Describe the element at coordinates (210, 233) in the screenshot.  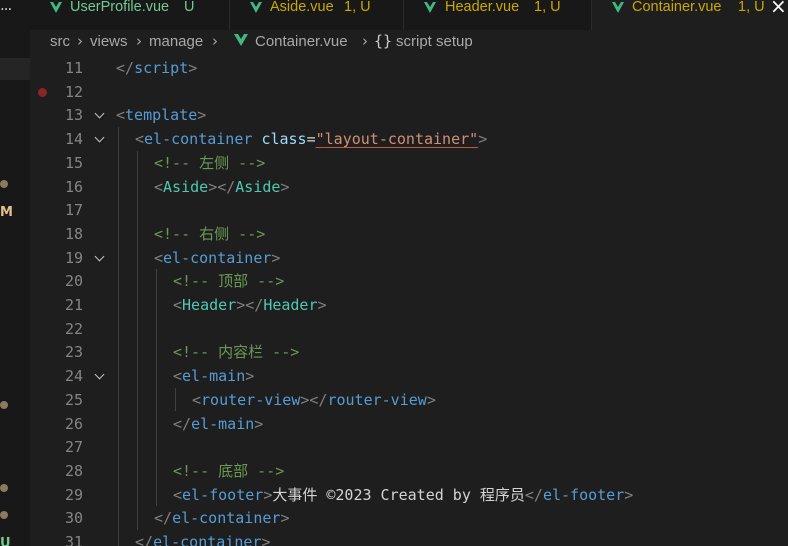
I see `code-token: <!-- 右侧 -->` at that location.